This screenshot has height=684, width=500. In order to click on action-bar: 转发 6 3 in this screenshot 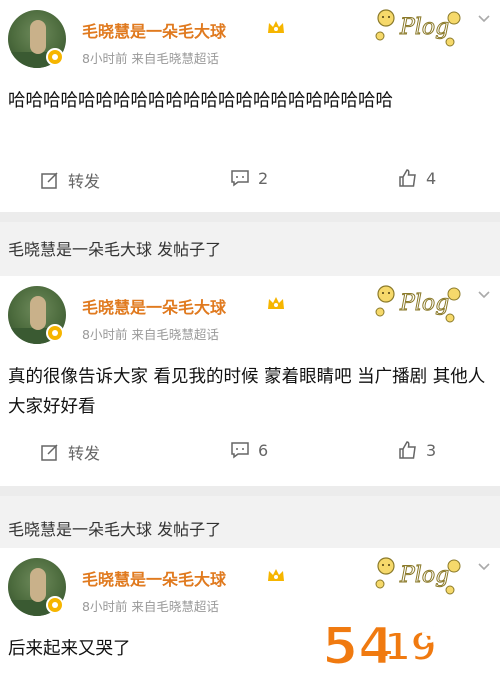, I will do `click(250, 455)`.